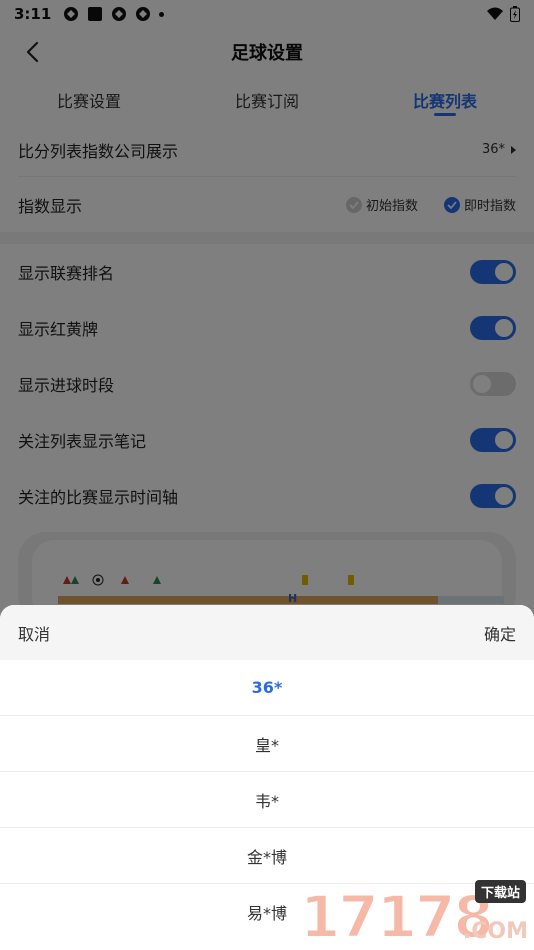  Describe the element at coordinates (500, 633) in the screenshot. I see `confirm-button: 确定` at that location.